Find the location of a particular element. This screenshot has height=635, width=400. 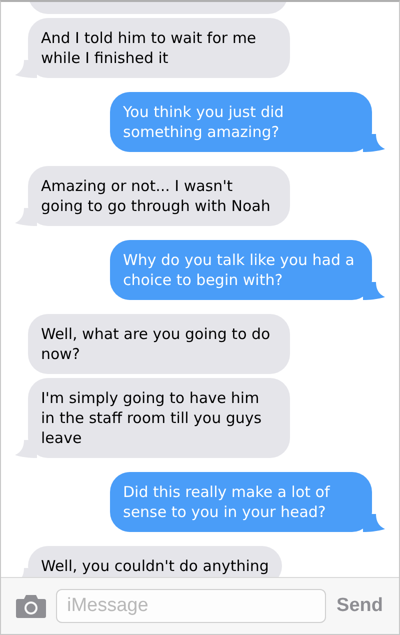

message-text: Why do you talk like you had a choice to begin with? is located at coordinates (238, 270).